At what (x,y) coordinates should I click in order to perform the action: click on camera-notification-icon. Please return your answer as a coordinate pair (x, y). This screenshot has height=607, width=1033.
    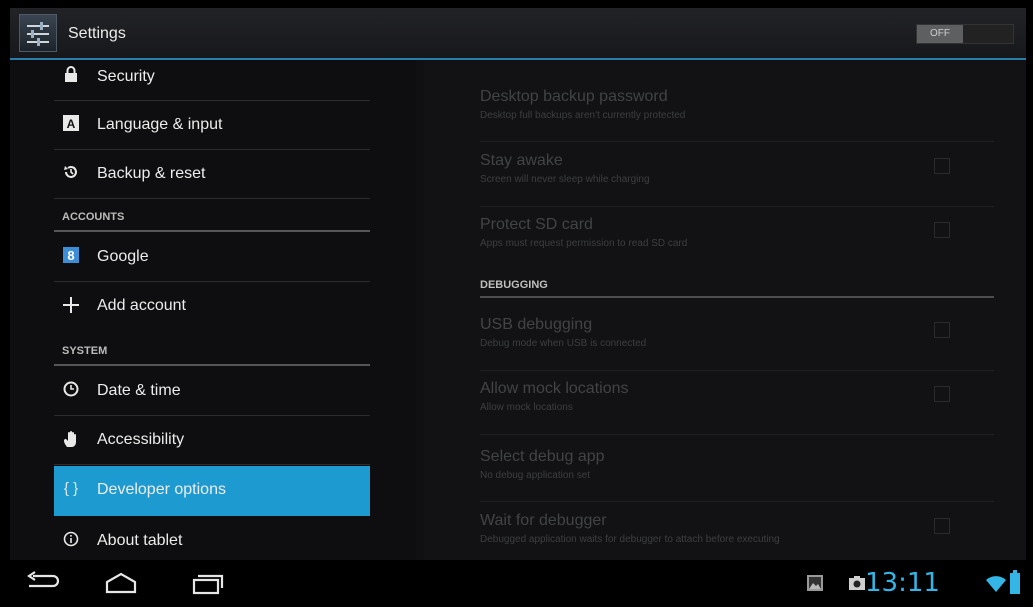
    Looking at the image, I should click on (857, 583).